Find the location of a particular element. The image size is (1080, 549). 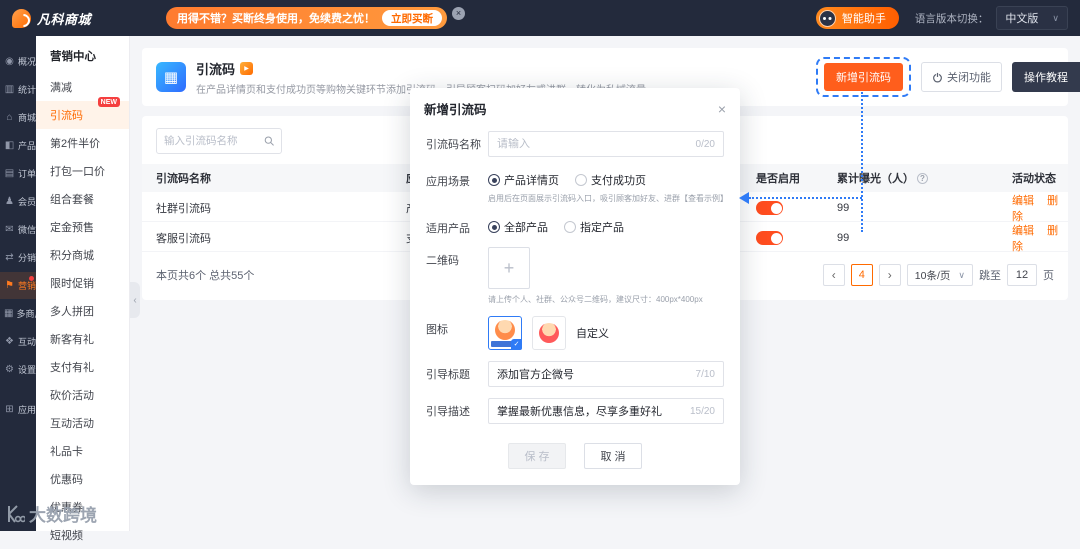

add-traffic-code-button: 新增引流码 is located at coordinates (863, 77).